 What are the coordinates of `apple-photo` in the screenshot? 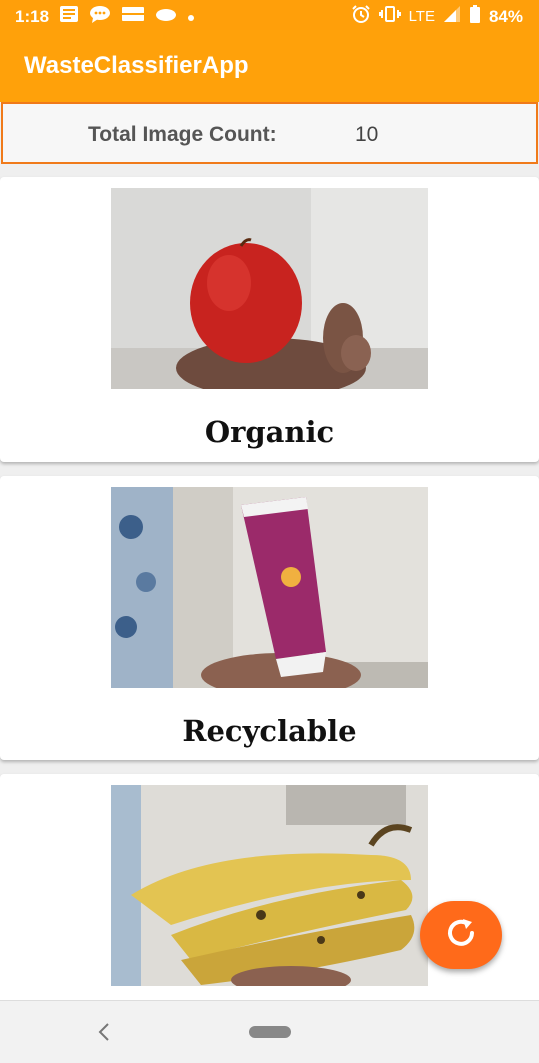 It's located at (269, 288).